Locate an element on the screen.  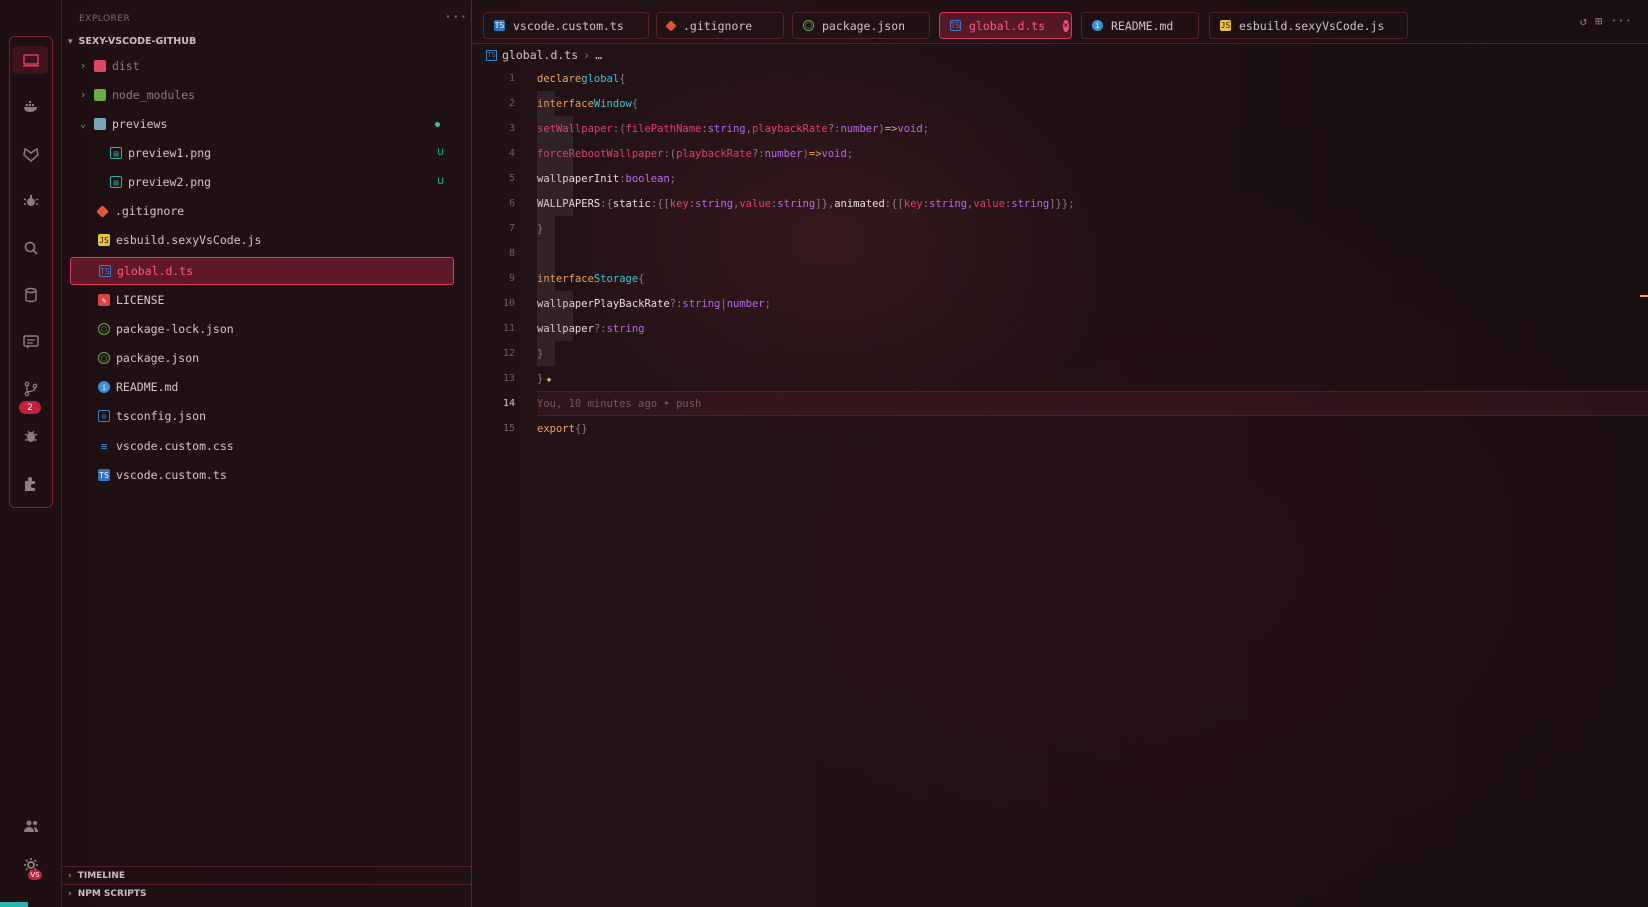
docker-icon is located at coordinates (31, 107).